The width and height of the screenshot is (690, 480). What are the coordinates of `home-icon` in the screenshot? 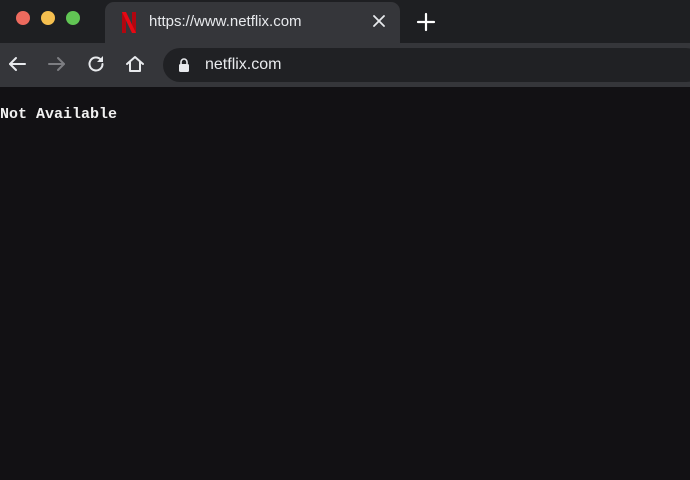 It's located at (135, 64).